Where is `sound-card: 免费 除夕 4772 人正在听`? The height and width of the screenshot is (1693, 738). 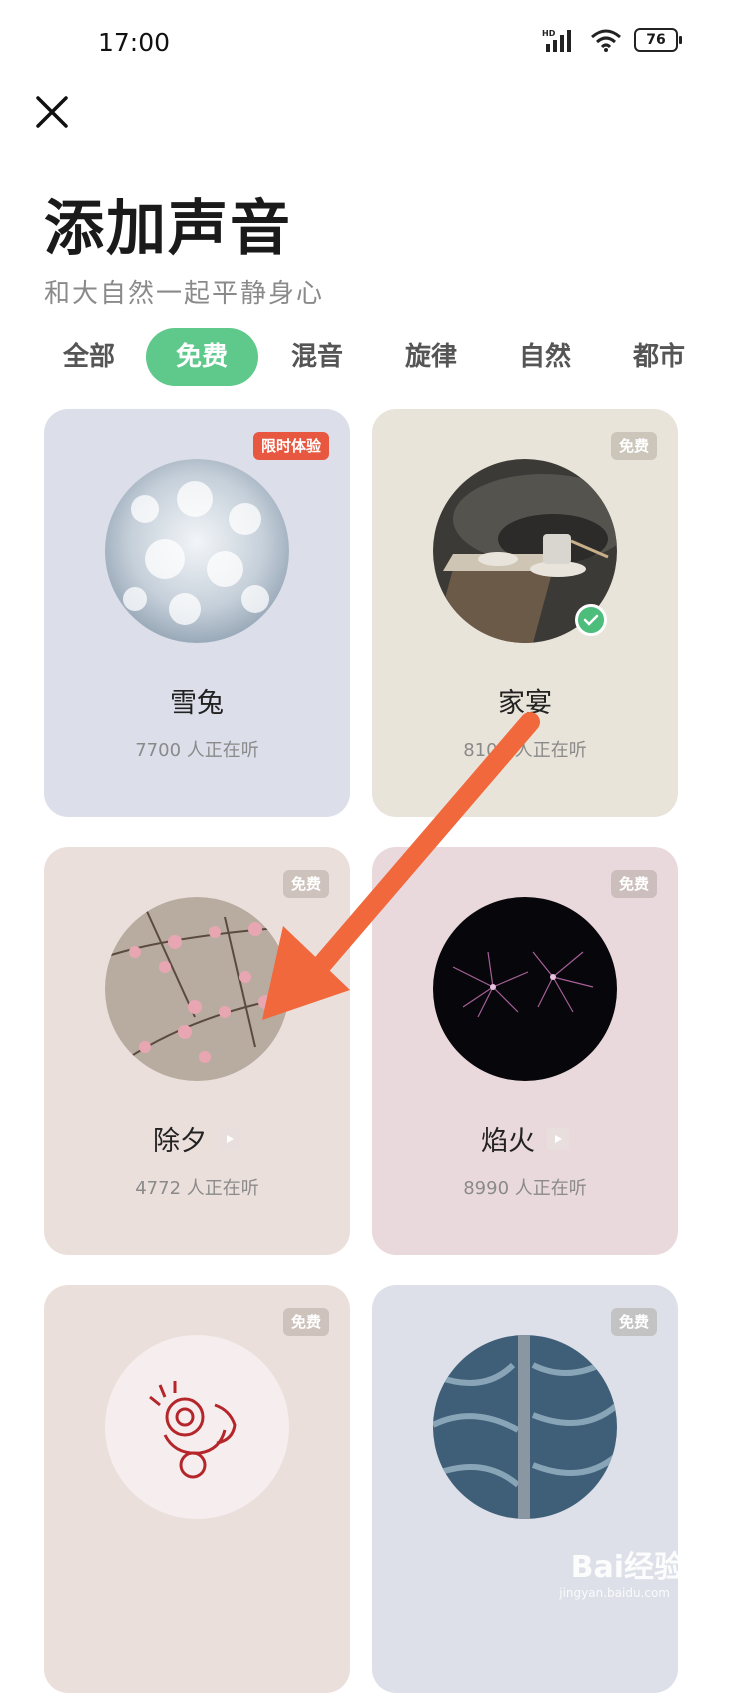 sound-card: 免费 除夕 4772 人正在听 is located at coordinates (197, 1051).